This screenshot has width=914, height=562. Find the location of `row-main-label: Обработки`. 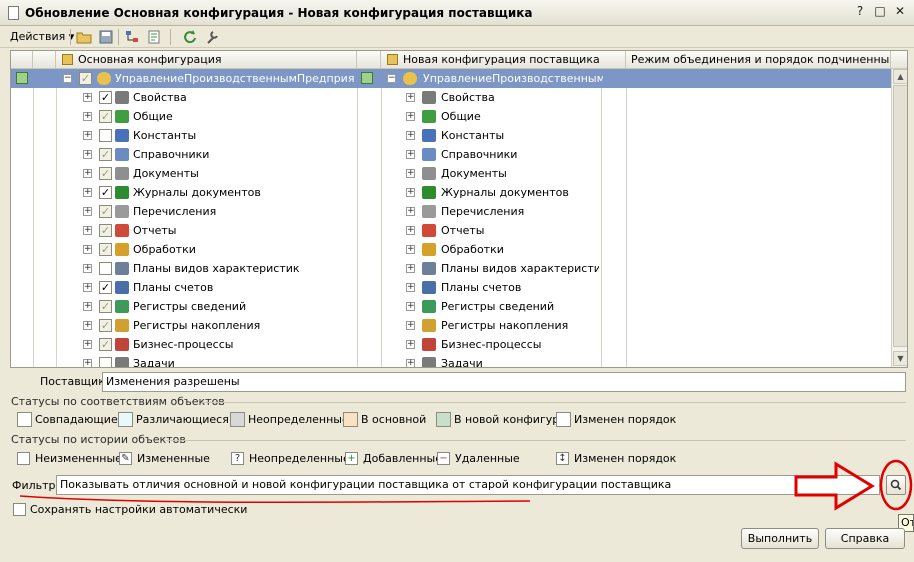

row-main-label: Обработки is located at coordinates (164, 249).